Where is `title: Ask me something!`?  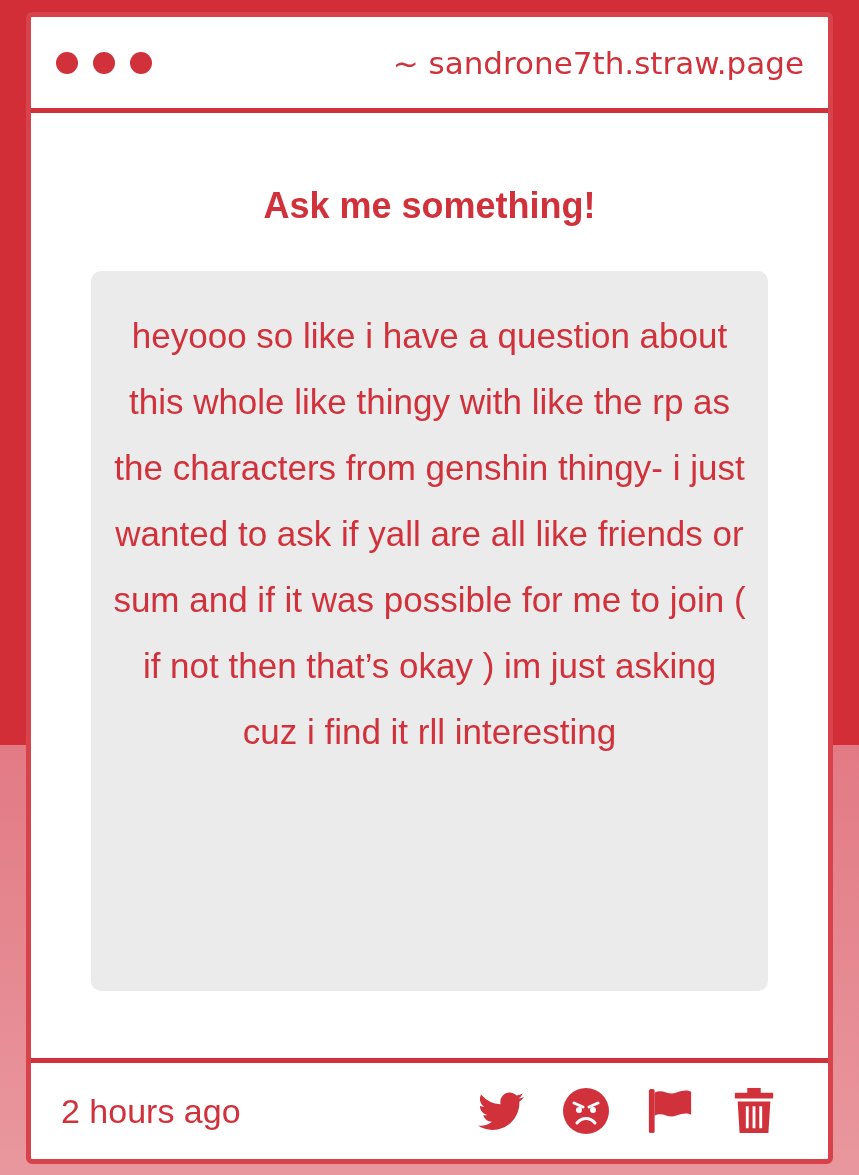
title: Ask me something! is located at coordinates (429, 206).